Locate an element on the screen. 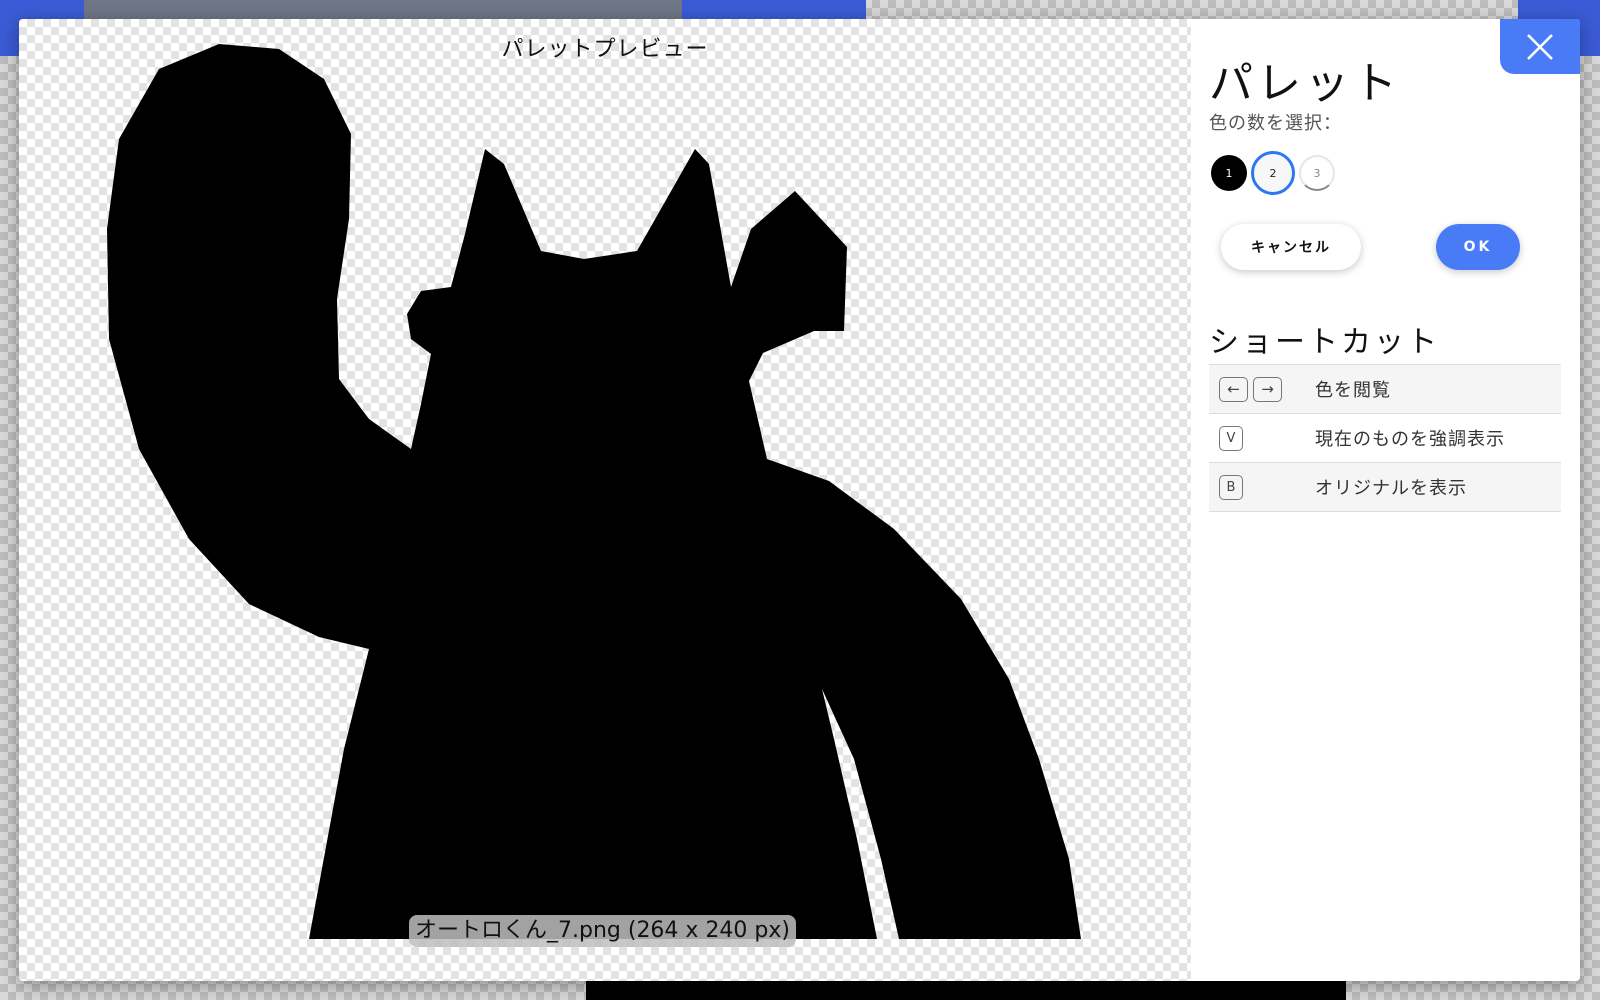 Image resolution: width=1600 pixels, height=1000 pixels. left-arrow-key: ← is located at coordinates (1233, 389).